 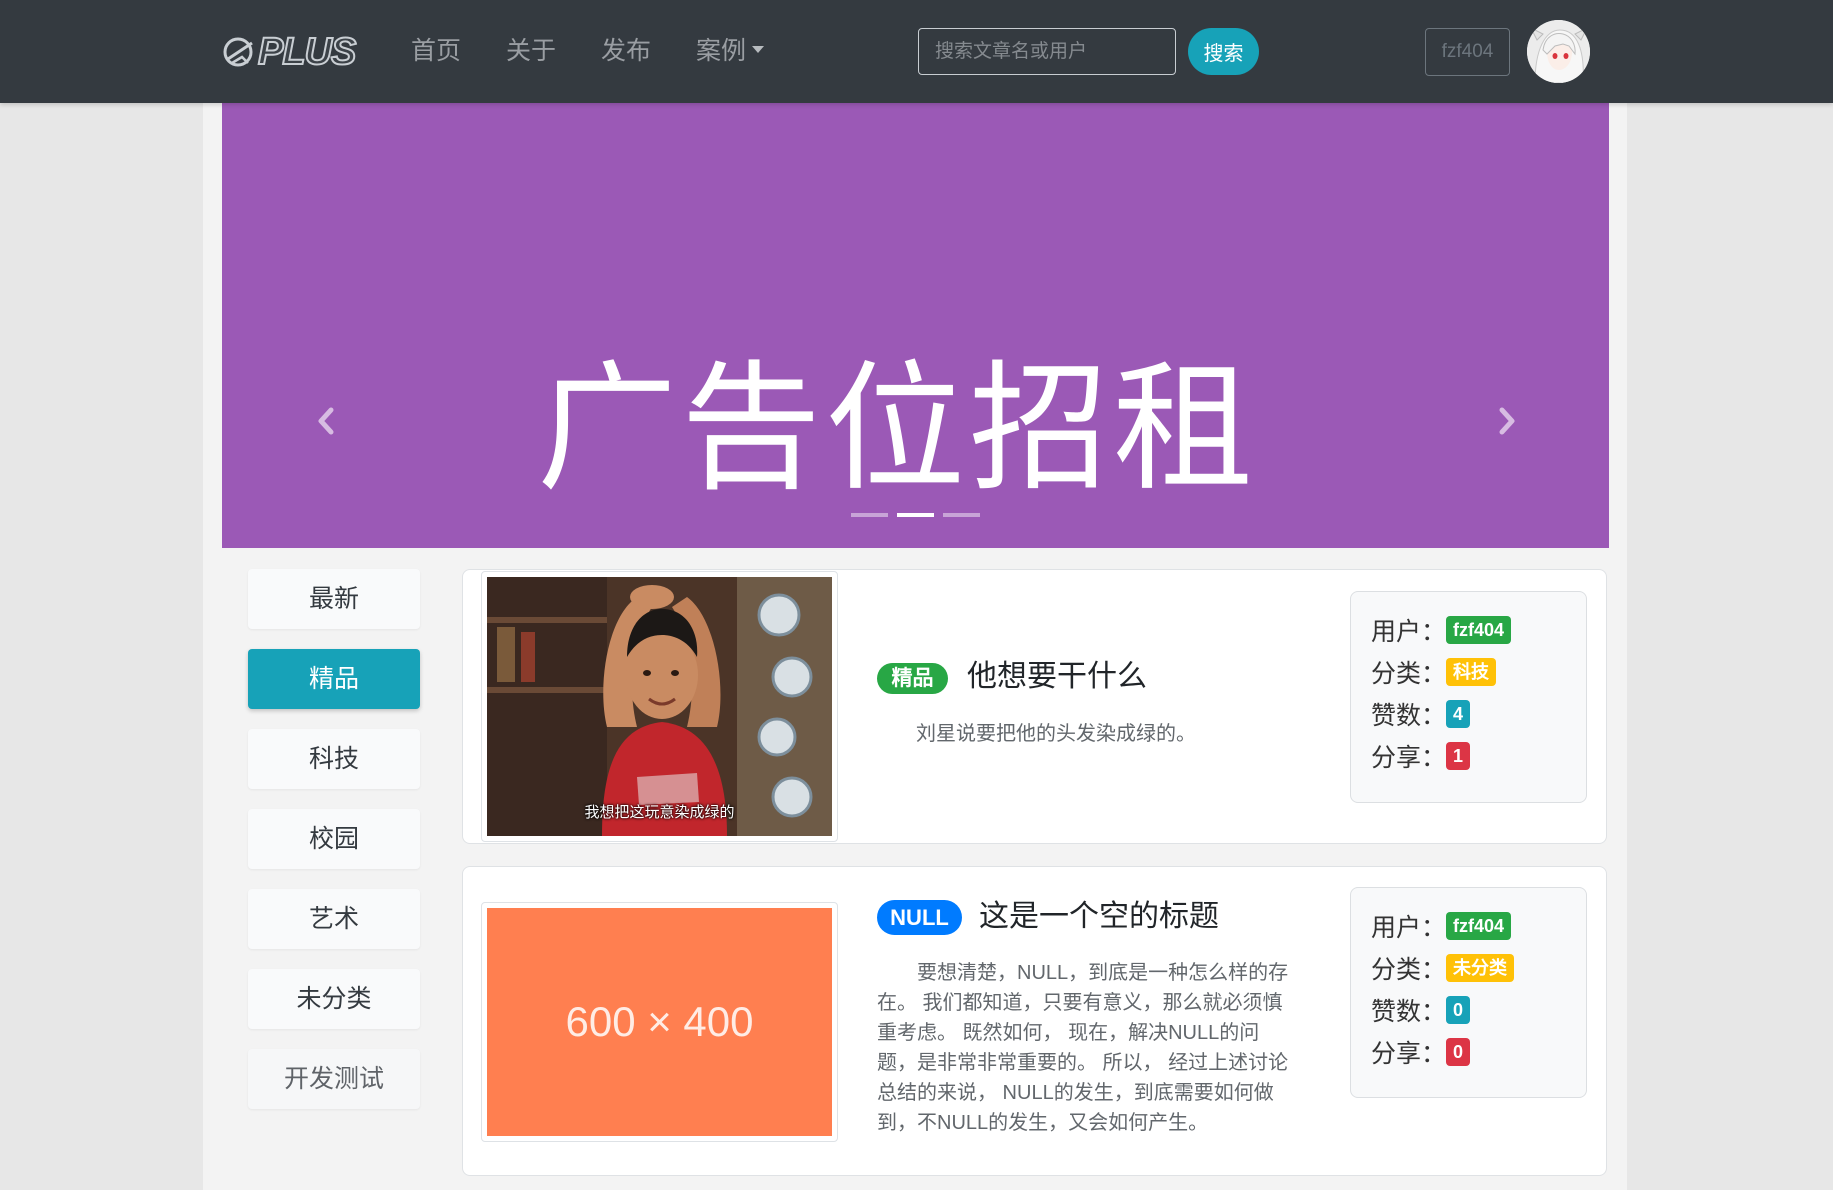 What do you see at coordinates (912, 678) in the screenshot?
I see `post-tag-badge: 精品` at bounding box center [912, 678].